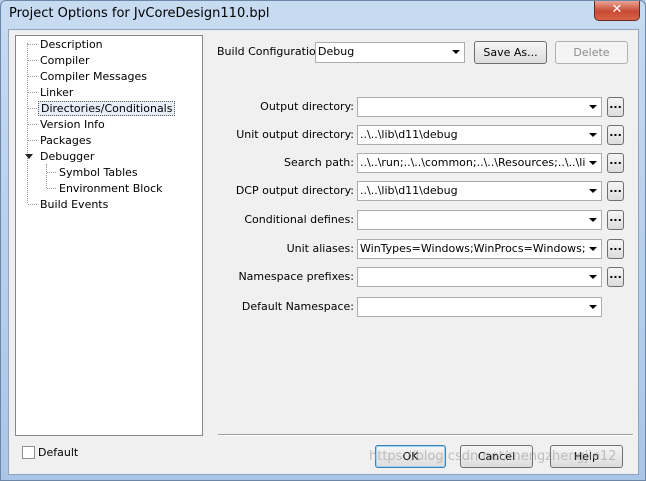  What do you see at coordinates (617, 11) in the screenshot?
I see `close-button: ✕` at bounding box center [617, 11].